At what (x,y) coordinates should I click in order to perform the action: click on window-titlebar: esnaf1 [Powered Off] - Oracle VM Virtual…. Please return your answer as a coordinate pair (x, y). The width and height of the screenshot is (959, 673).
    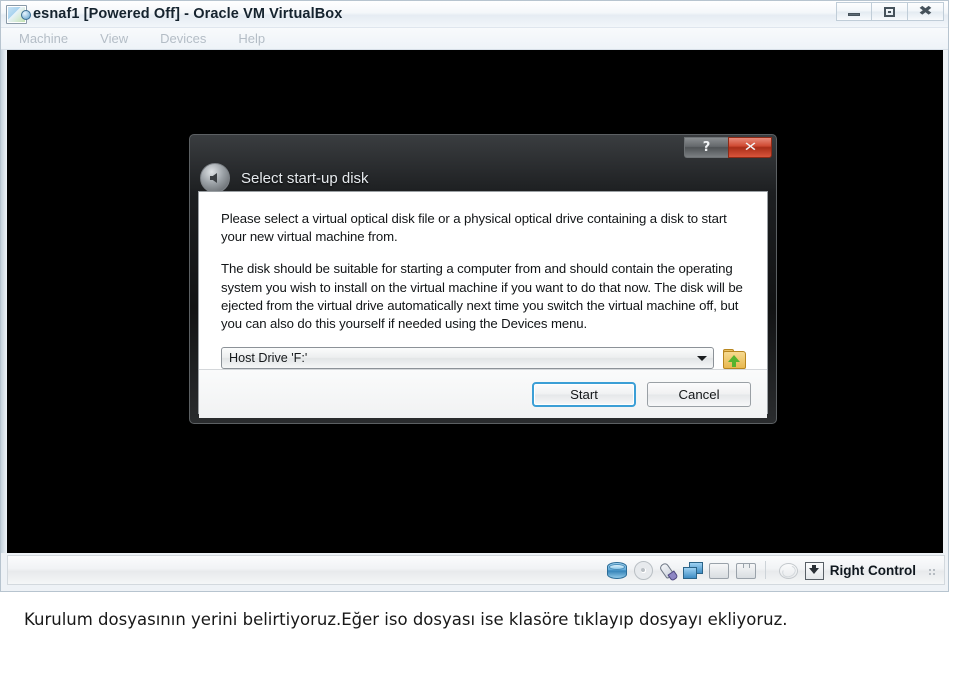
    Looking at the image, I should click on (474, 14).